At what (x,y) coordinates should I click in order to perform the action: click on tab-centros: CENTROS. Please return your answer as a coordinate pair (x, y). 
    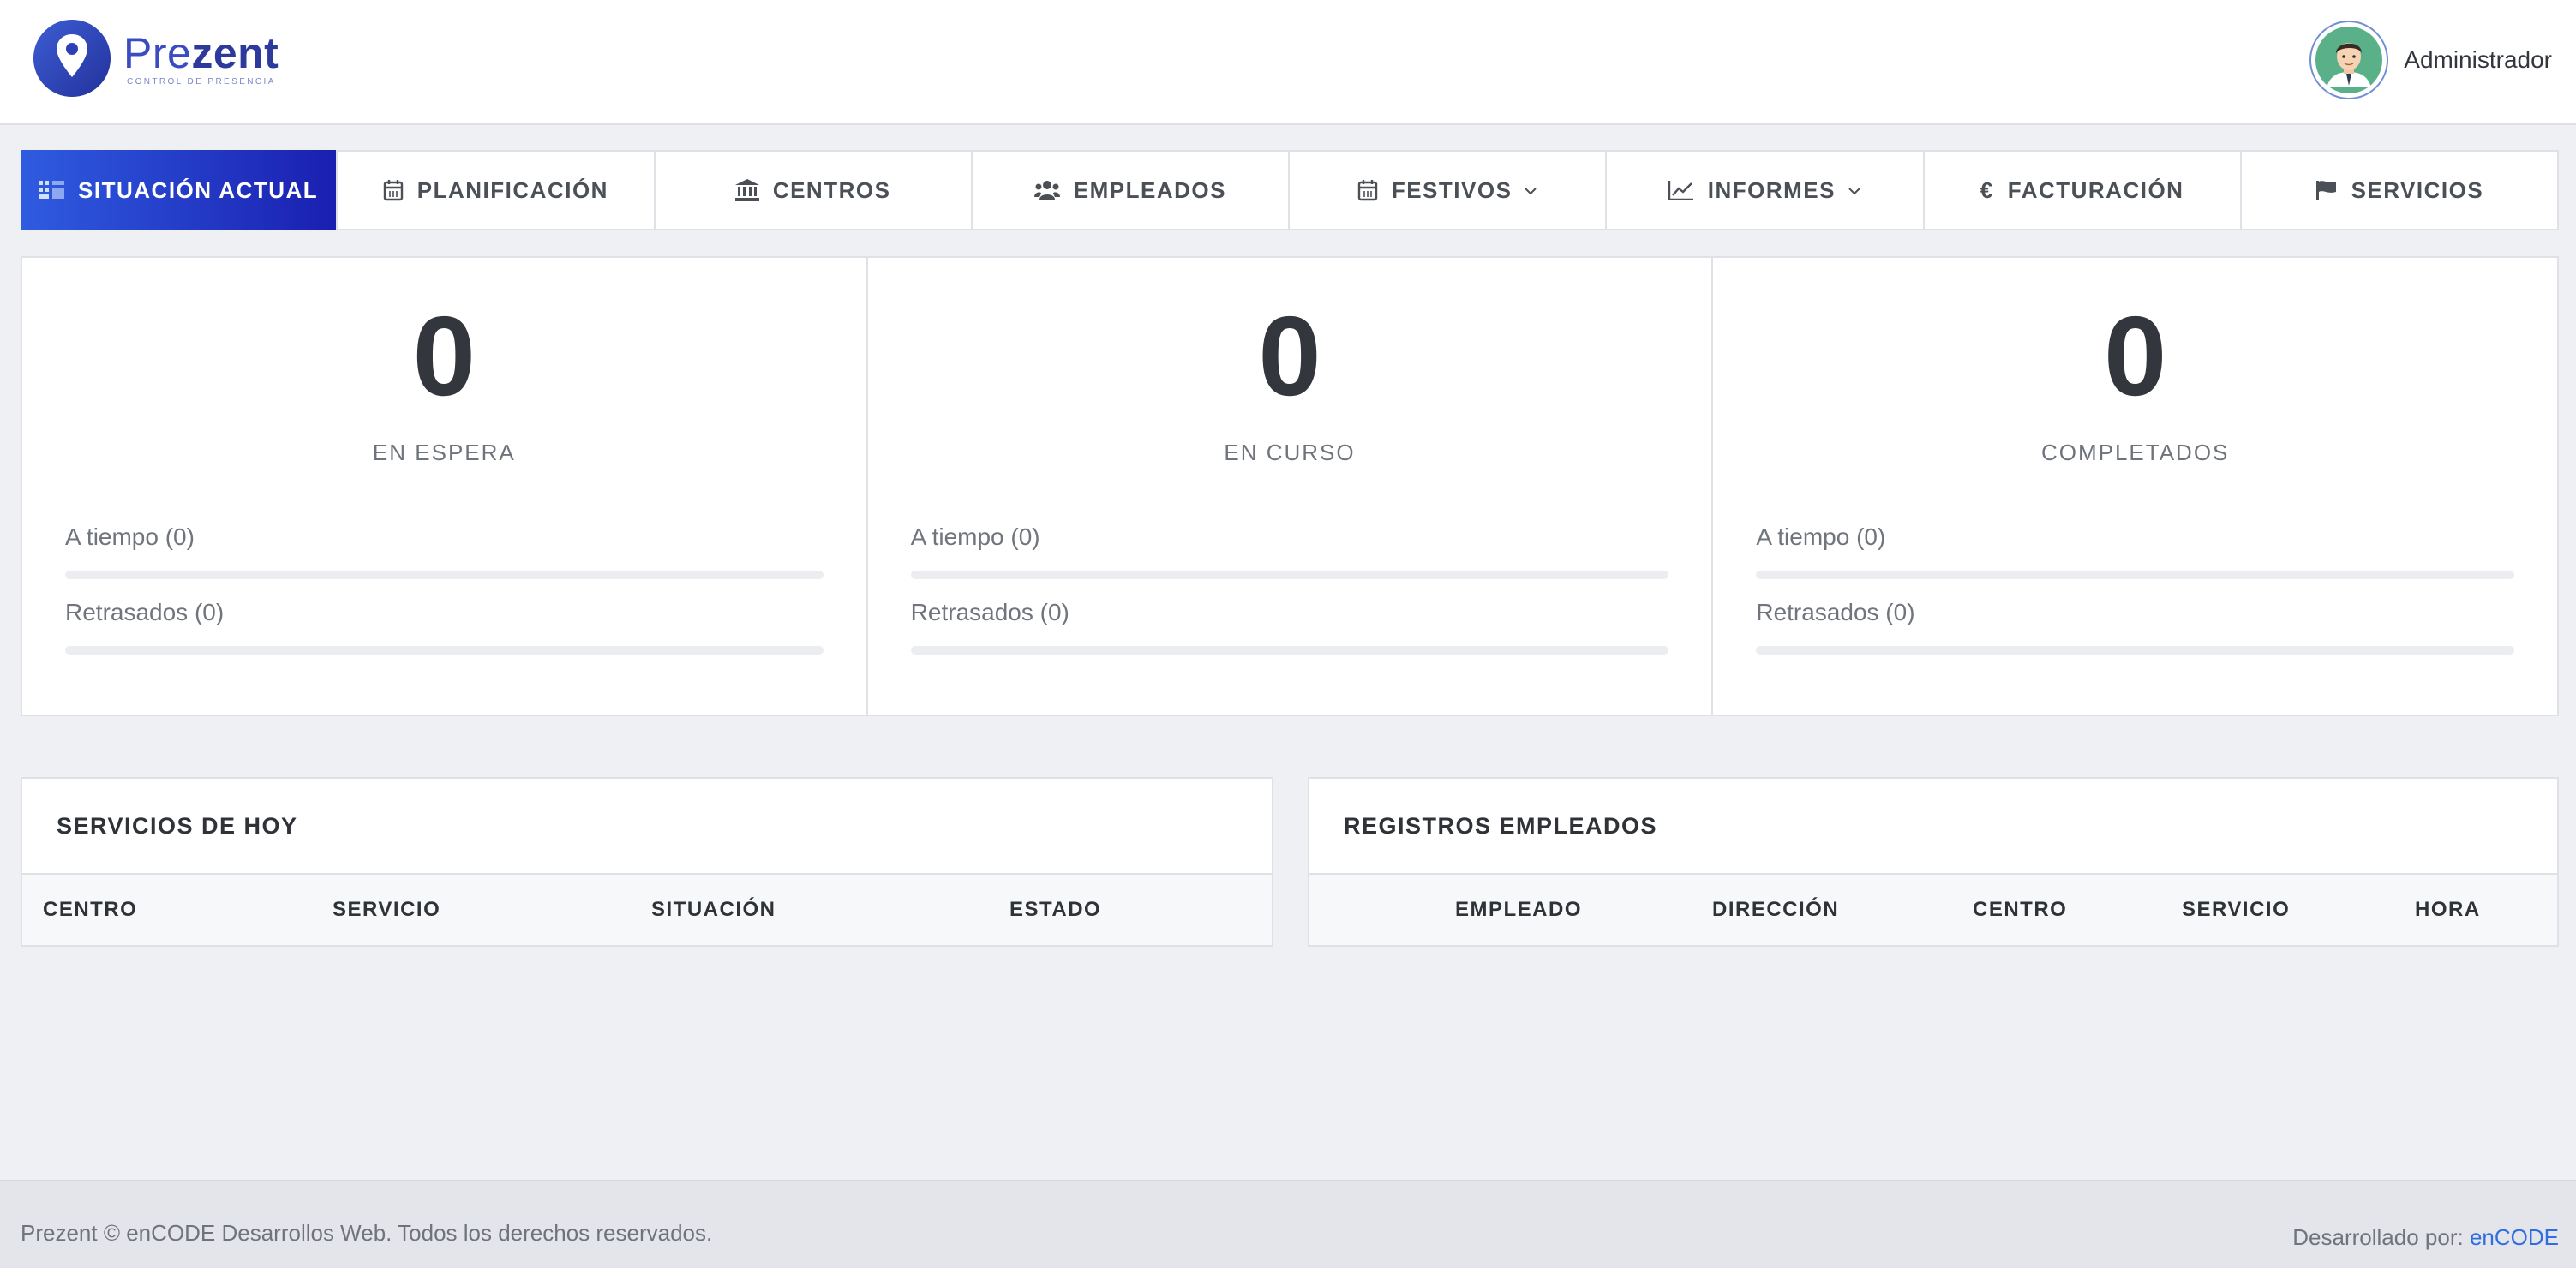
    Looking at the image, I should click on (814, 191).